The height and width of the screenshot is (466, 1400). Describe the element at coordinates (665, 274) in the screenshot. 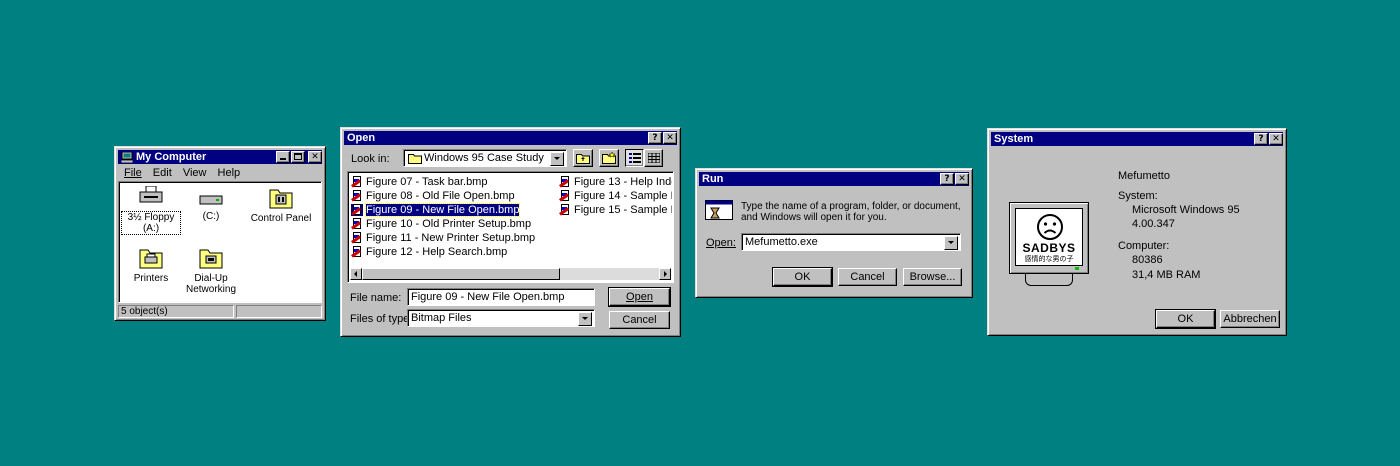

I see `scroll-right-button` at that location.